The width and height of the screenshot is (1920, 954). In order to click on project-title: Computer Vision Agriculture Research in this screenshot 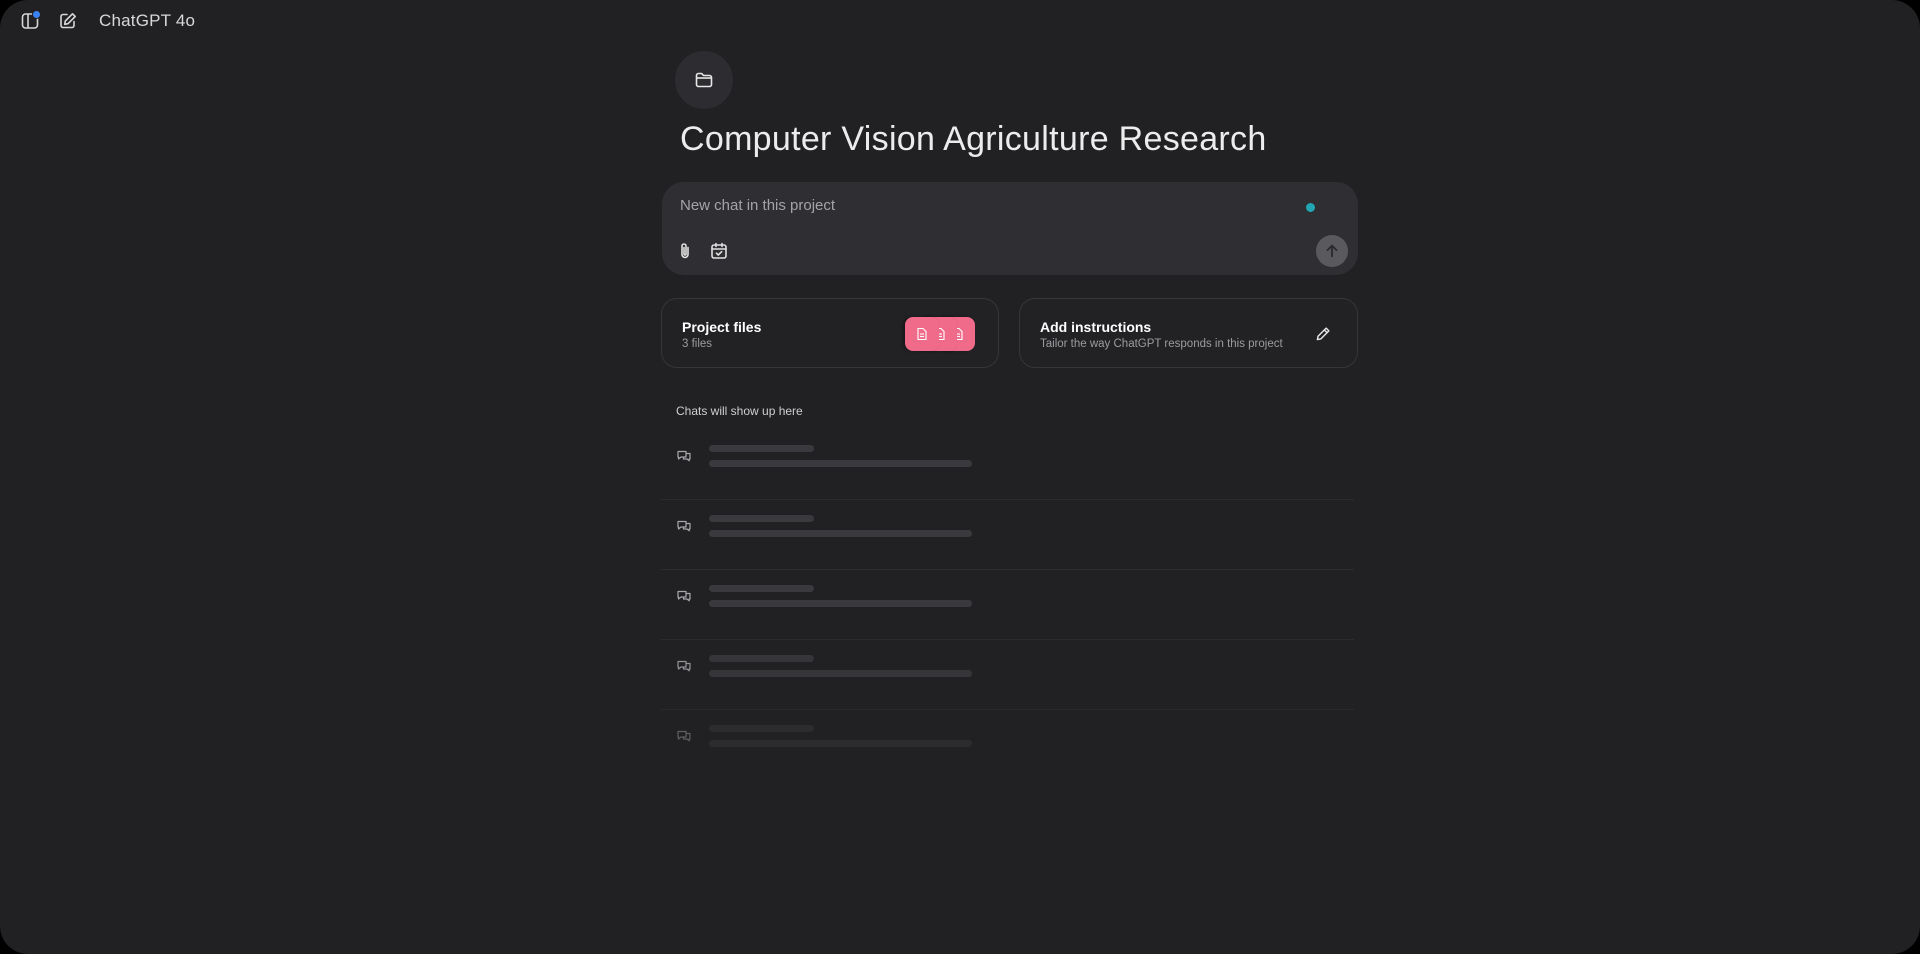, I will do `click(973, 139)`.